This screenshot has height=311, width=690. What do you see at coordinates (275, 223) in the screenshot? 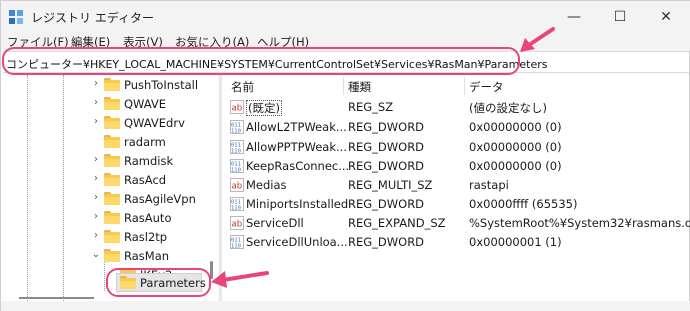
I see `value-name: ServiceDll` at bounding box center [275, 223].